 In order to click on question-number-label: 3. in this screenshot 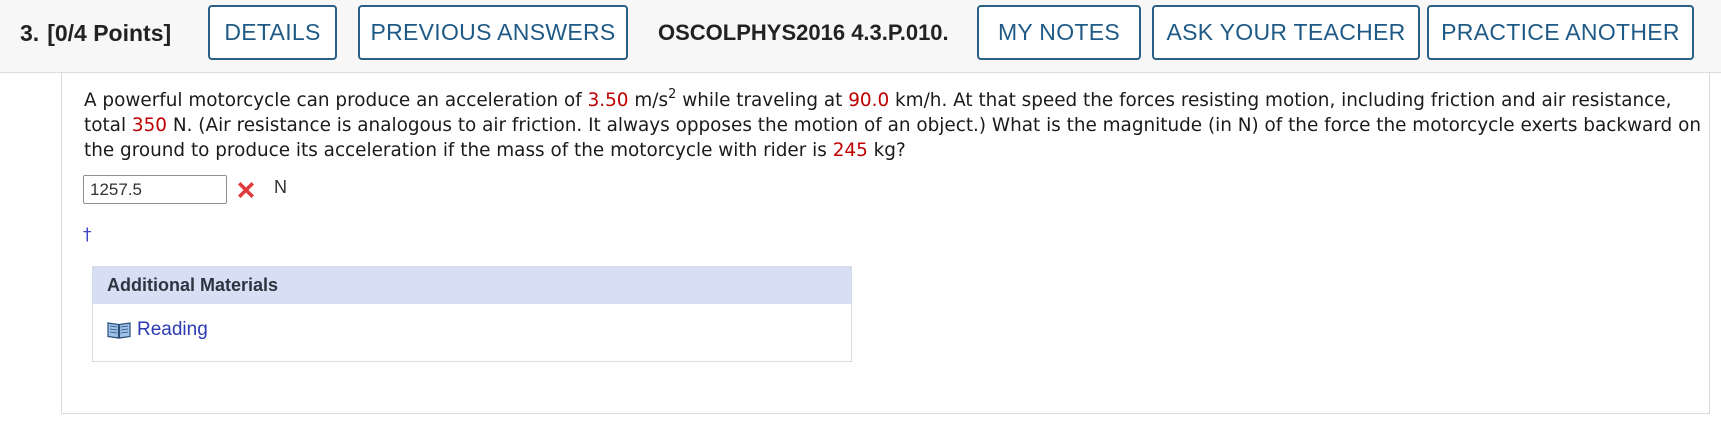, I will do `click(30, 33)`.